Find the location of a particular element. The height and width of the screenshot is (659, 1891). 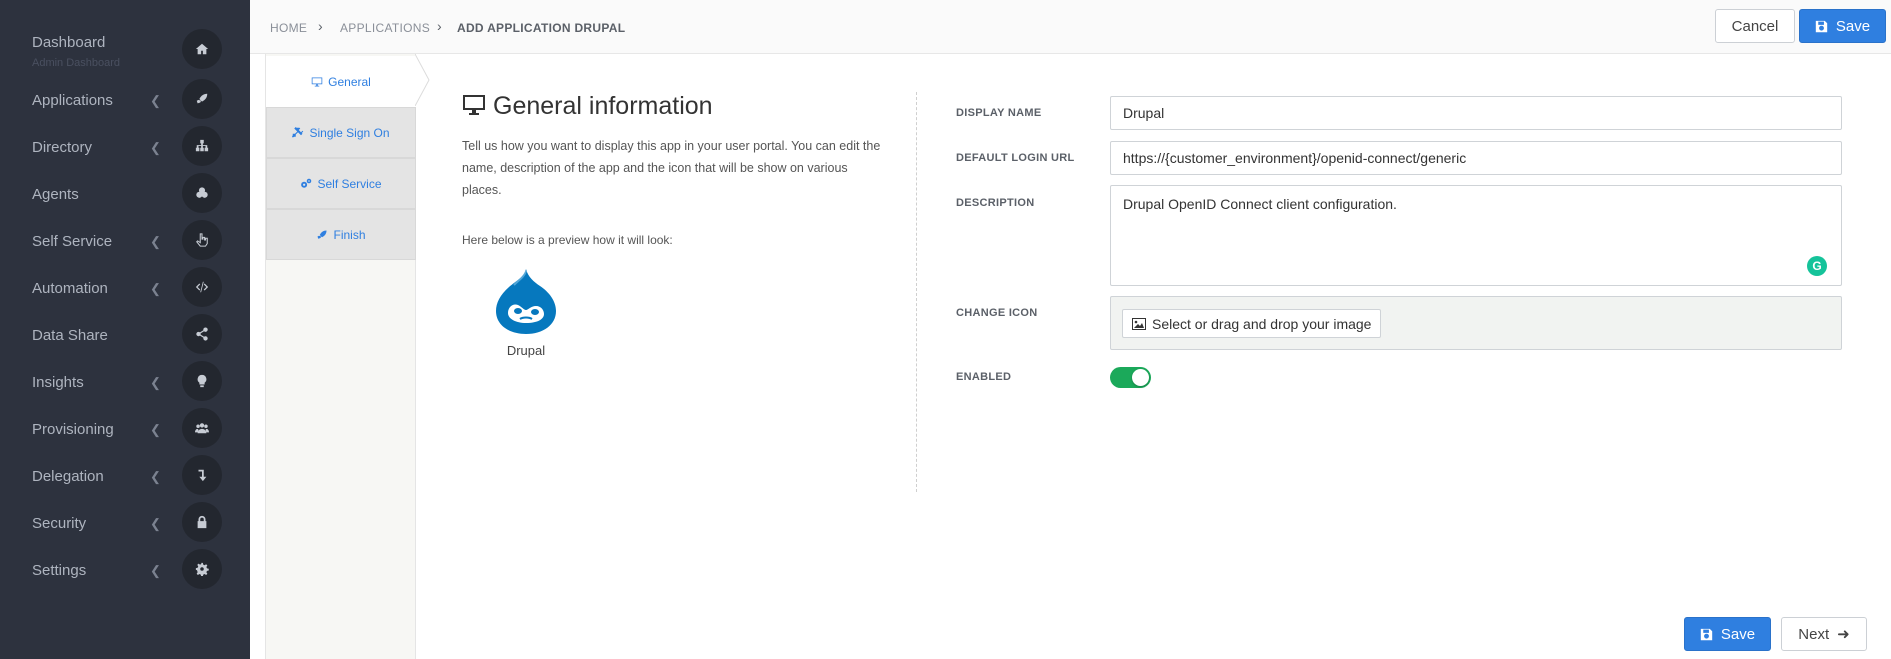

step-general: General is located at coordinates (341, 81).